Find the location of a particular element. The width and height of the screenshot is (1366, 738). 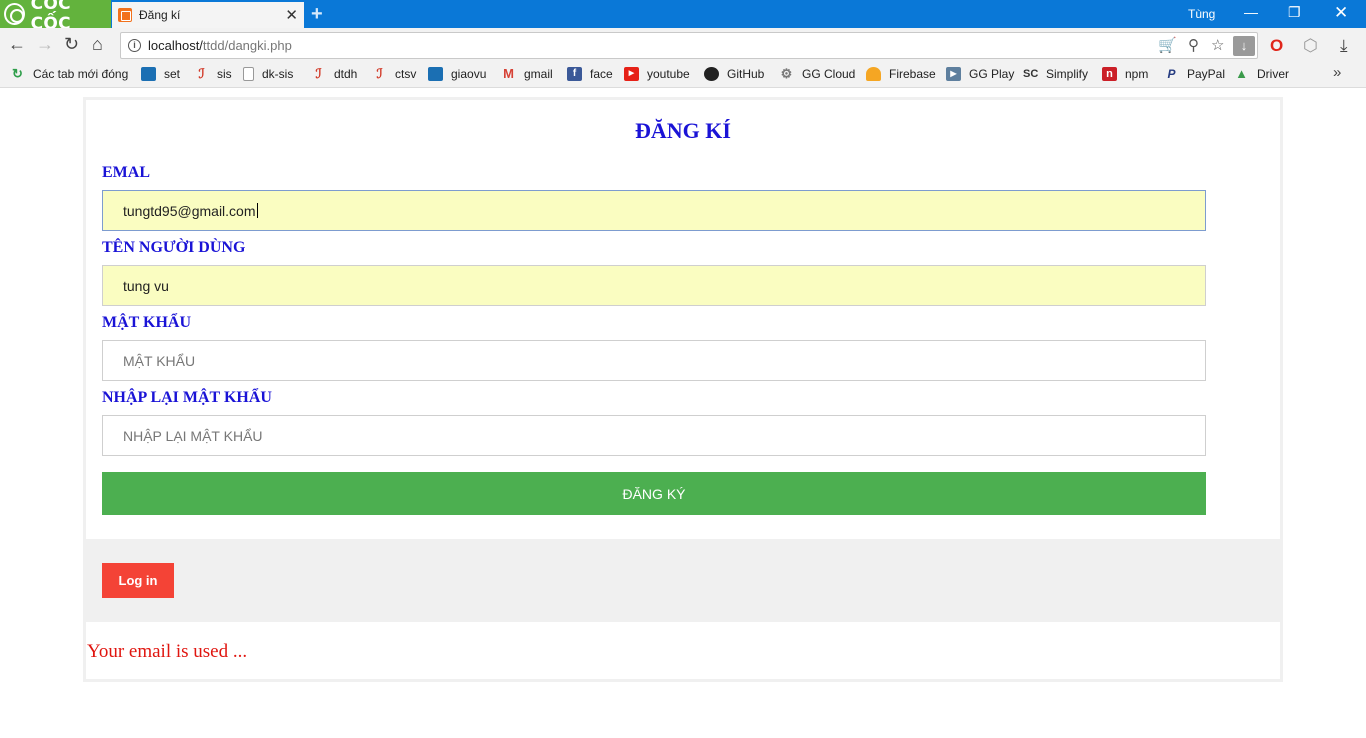

confirm-password-field: NHẬP LẠI MẬT KHẨU is located at coordinates (654, 435).